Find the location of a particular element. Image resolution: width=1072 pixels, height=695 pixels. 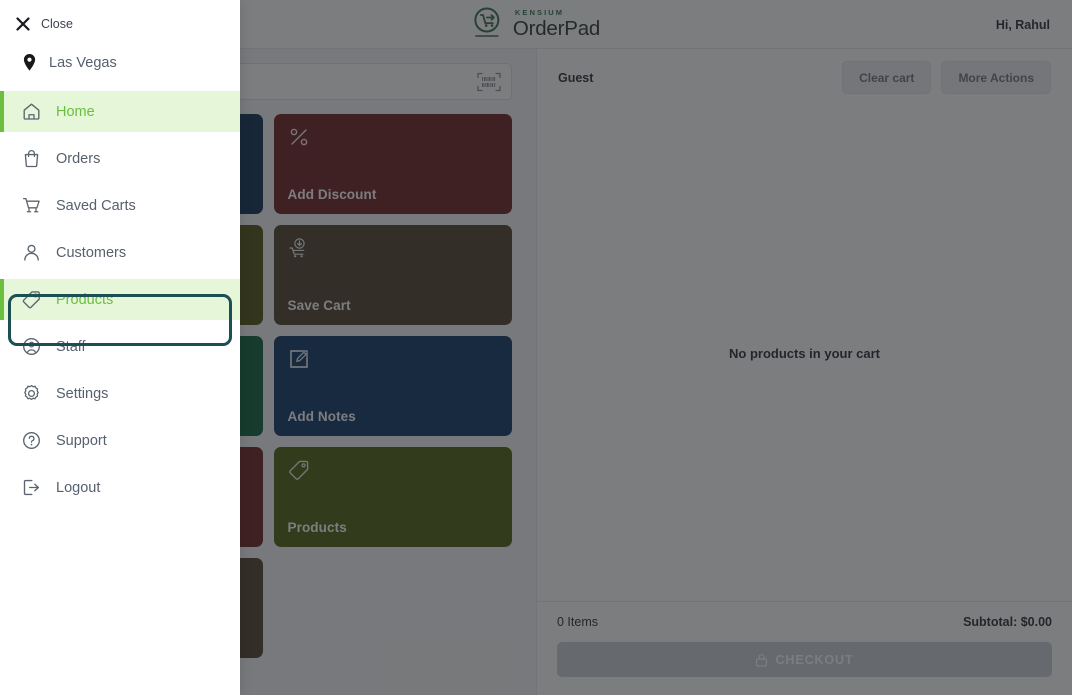

cart-item-count: 0 Items is located at coordinates (577, 622).